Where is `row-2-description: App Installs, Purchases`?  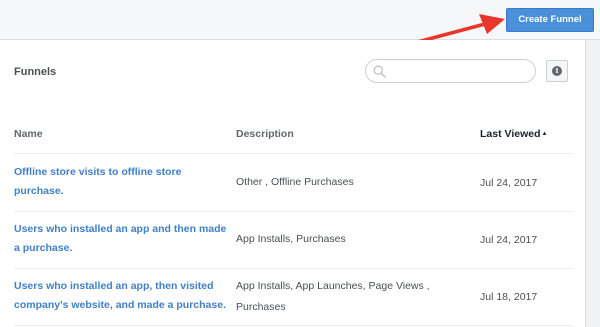
row-2-description: App Installs, Purchases is located at coordinates (291, 239).